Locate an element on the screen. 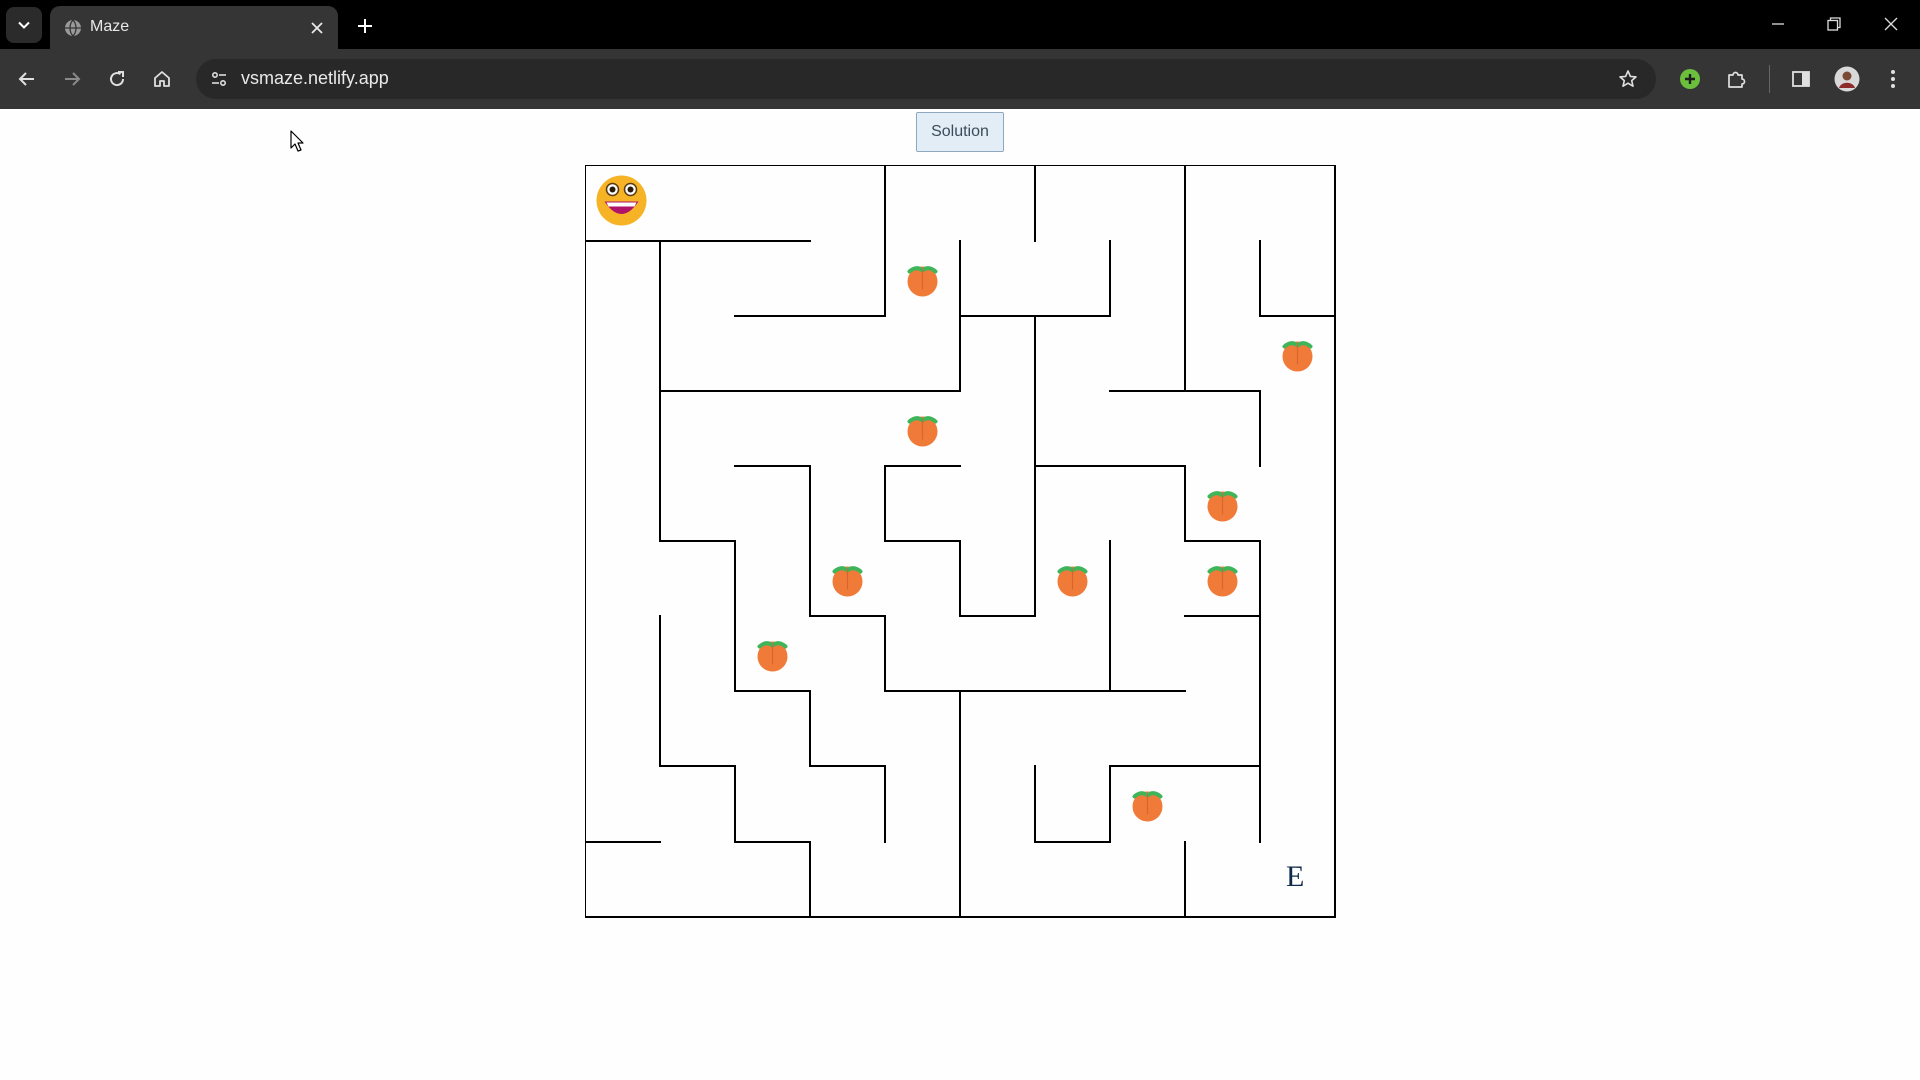 This screenshot has width=1920, height=1080. tab-search-button is located at coordinates (24, 25).